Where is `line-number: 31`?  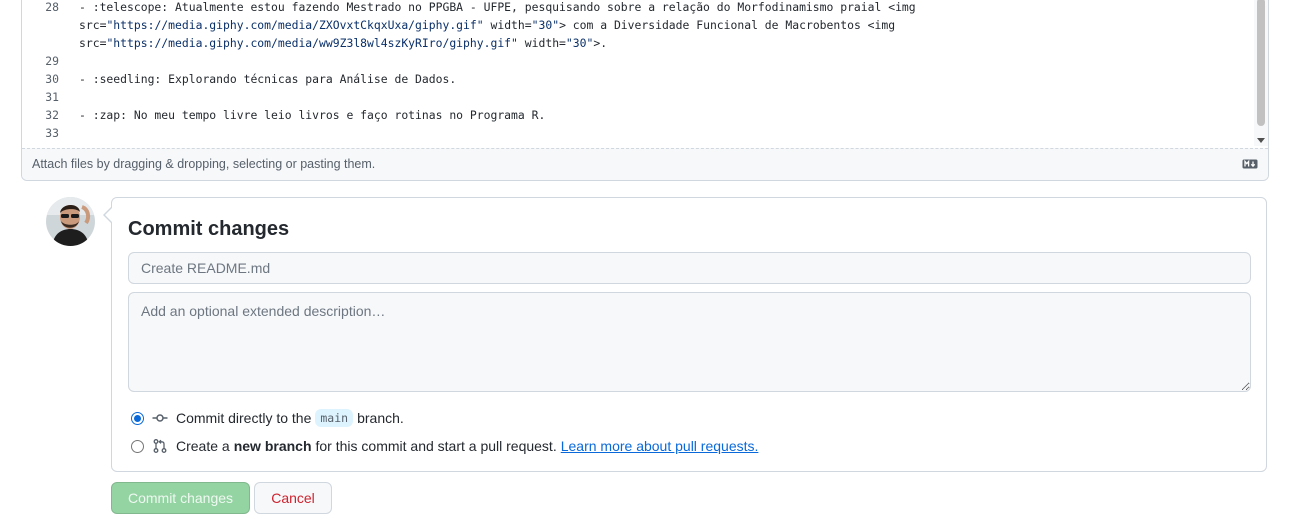
line-number: 31 is located at coordinates (52, 97).